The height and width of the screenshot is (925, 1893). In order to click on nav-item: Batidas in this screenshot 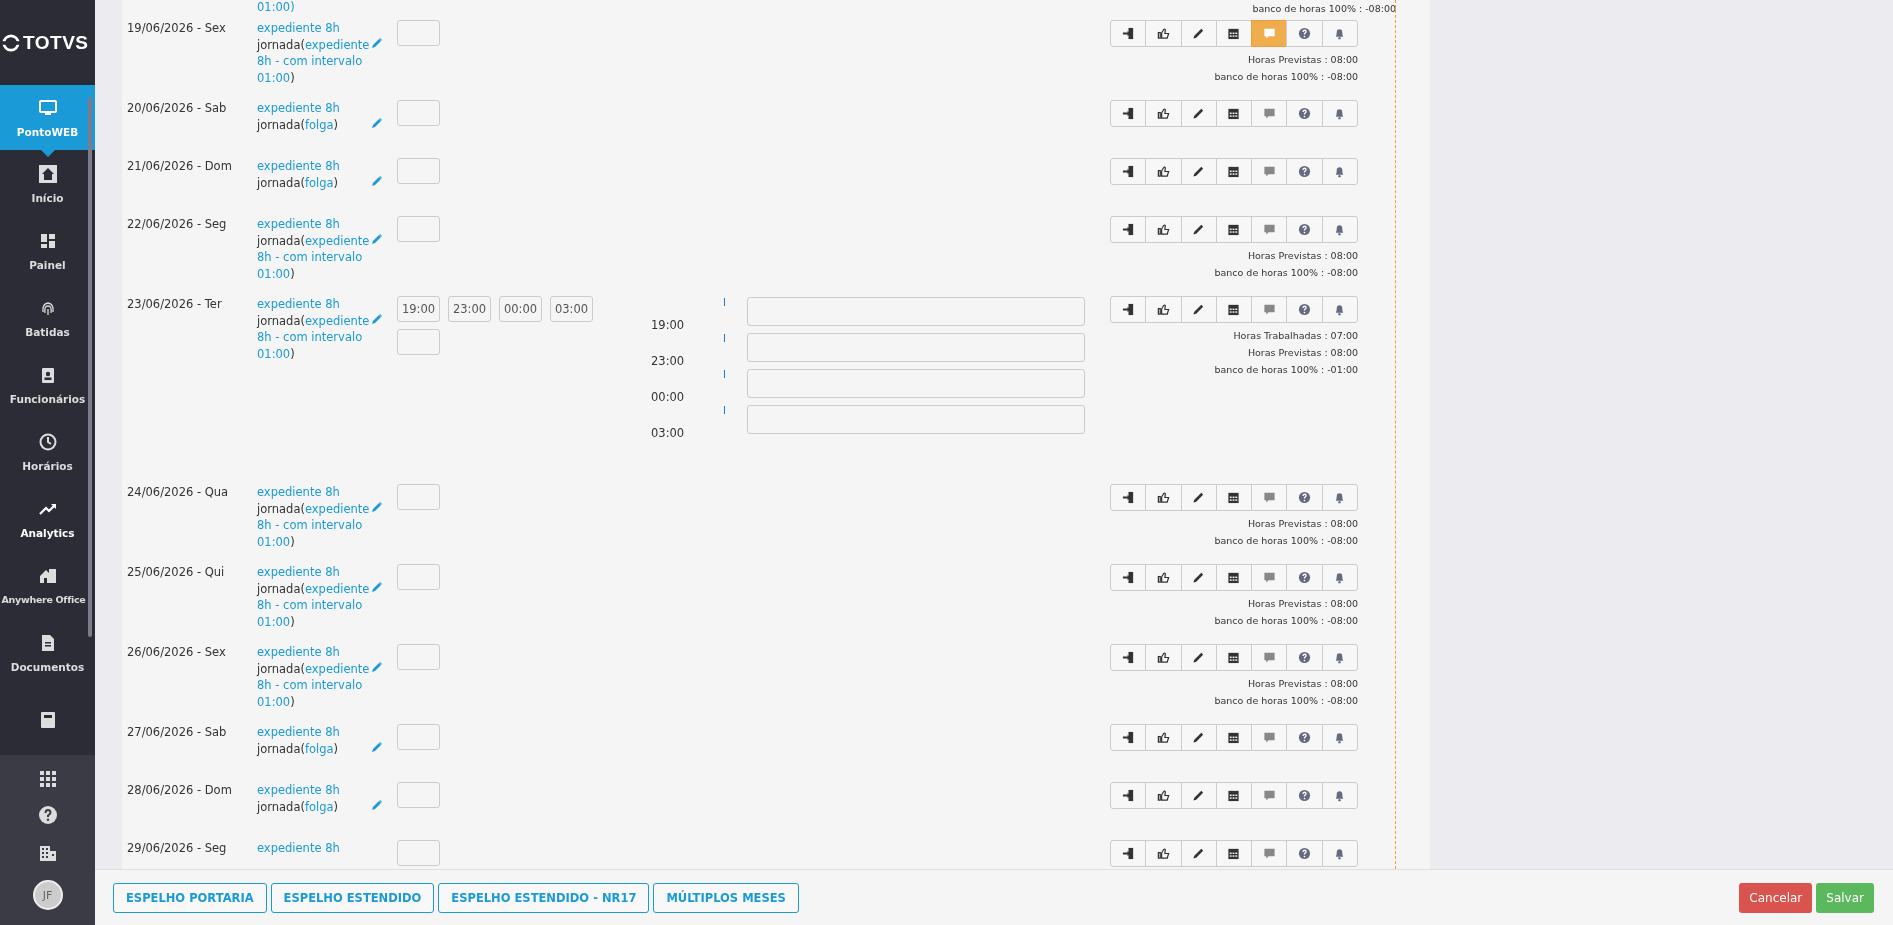, I will do `click(47, 317)`.